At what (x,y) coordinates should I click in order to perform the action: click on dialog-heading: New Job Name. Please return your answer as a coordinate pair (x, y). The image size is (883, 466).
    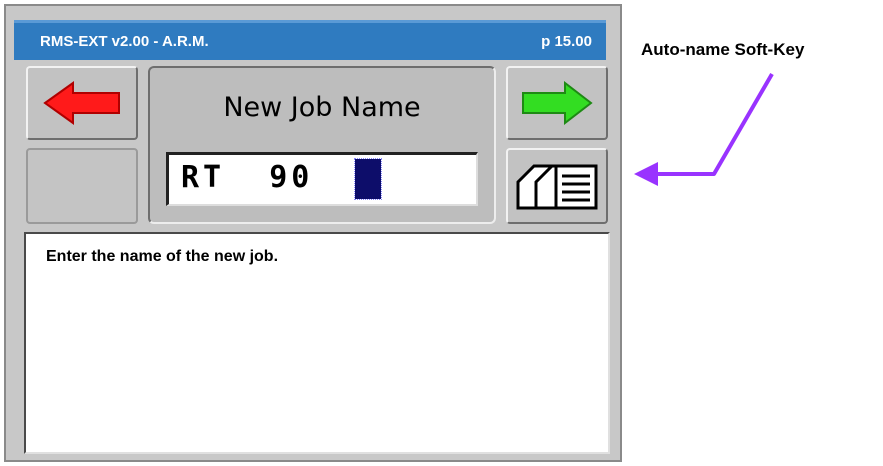
    Looking at the image, I should click on (322, 107).